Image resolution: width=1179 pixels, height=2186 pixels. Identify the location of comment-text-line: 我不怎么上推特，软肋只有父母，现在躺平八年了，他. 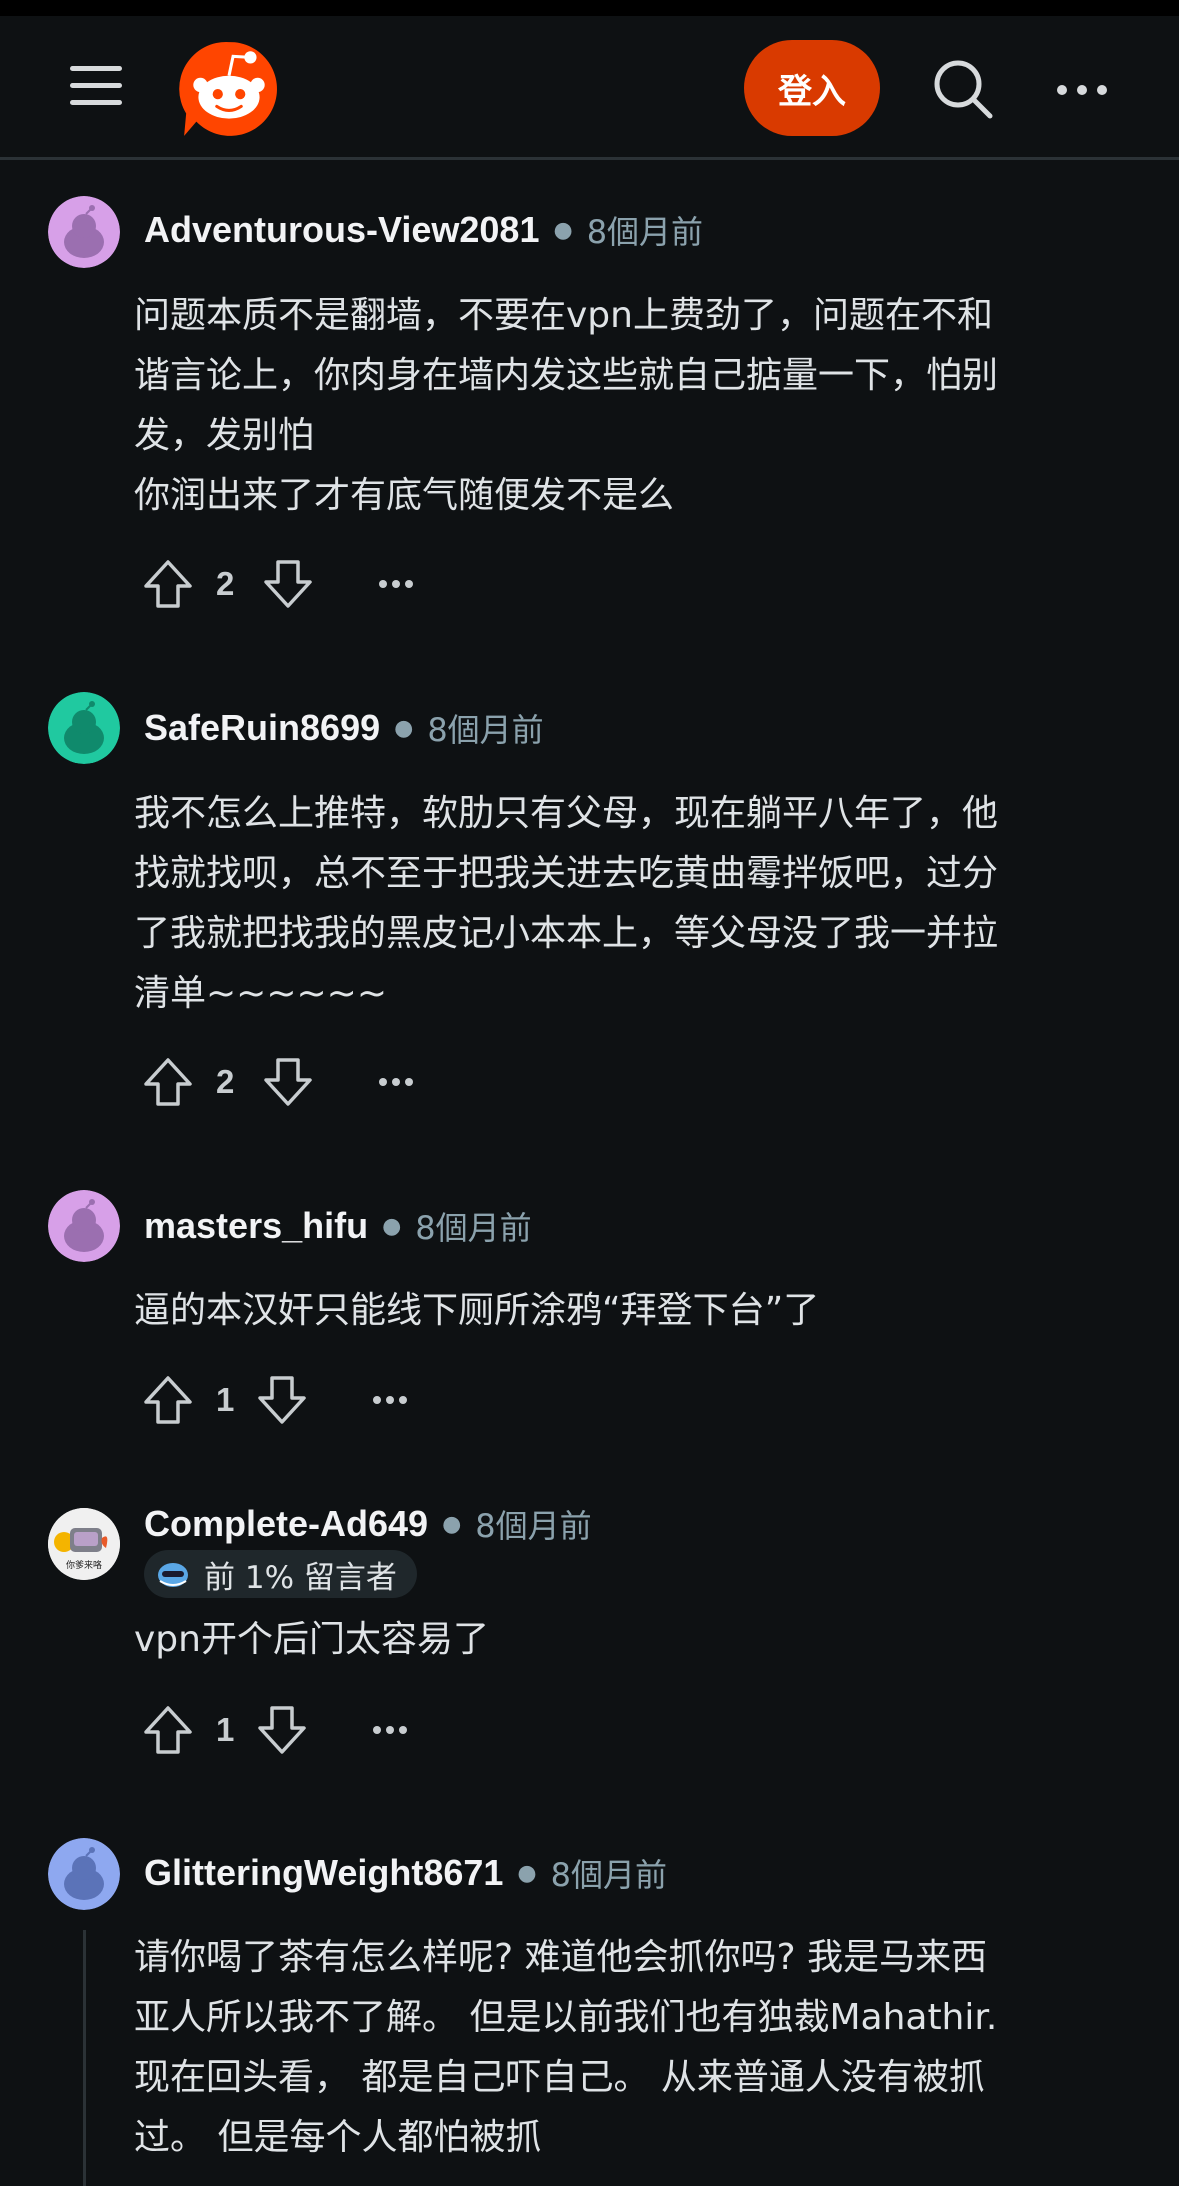
(566, 813).